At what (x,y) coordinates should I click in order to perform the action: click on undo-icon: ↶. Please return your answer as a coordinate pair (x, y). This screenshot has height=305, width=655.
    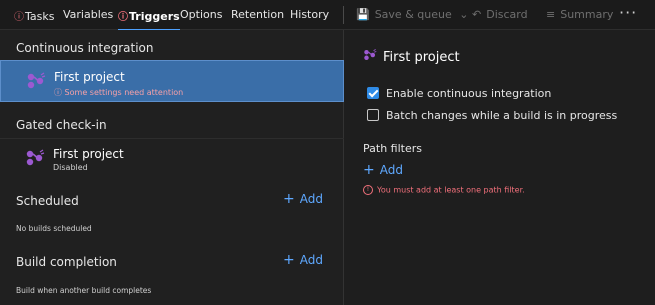
    Looking at the image, I should click on (477, 14).